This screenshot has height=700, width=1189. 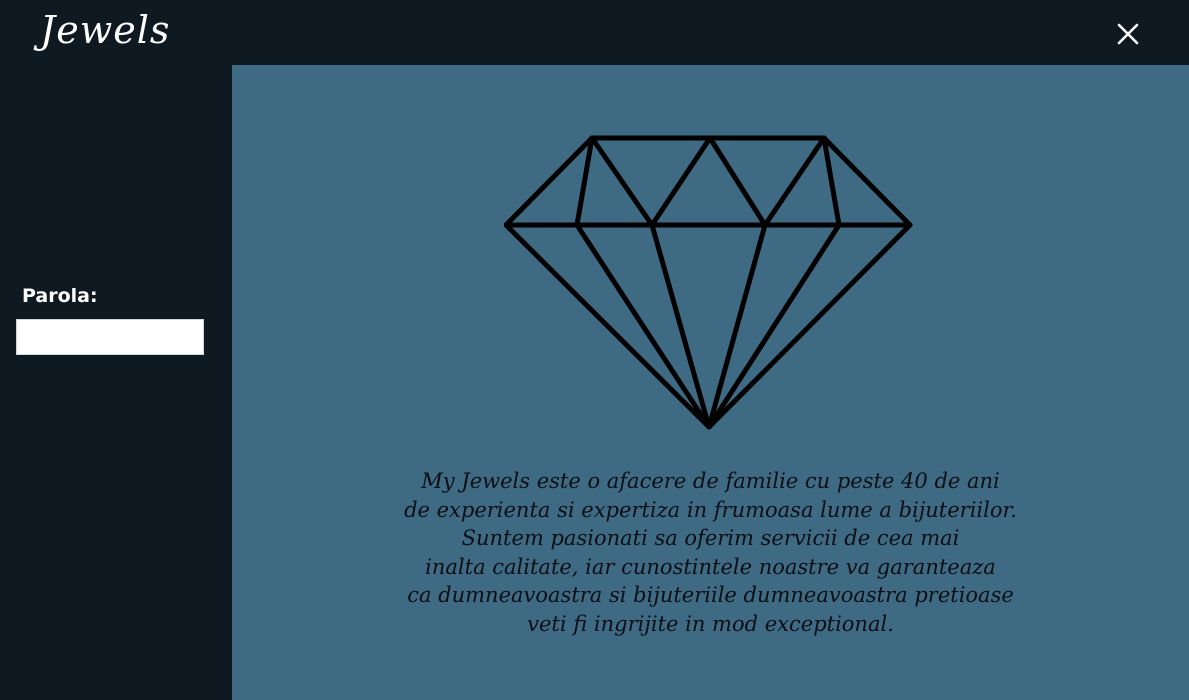 What do you see at coordinates (708, 282) in the screenshot?
I see `diamond-icon` at bounding box center [708, 282].